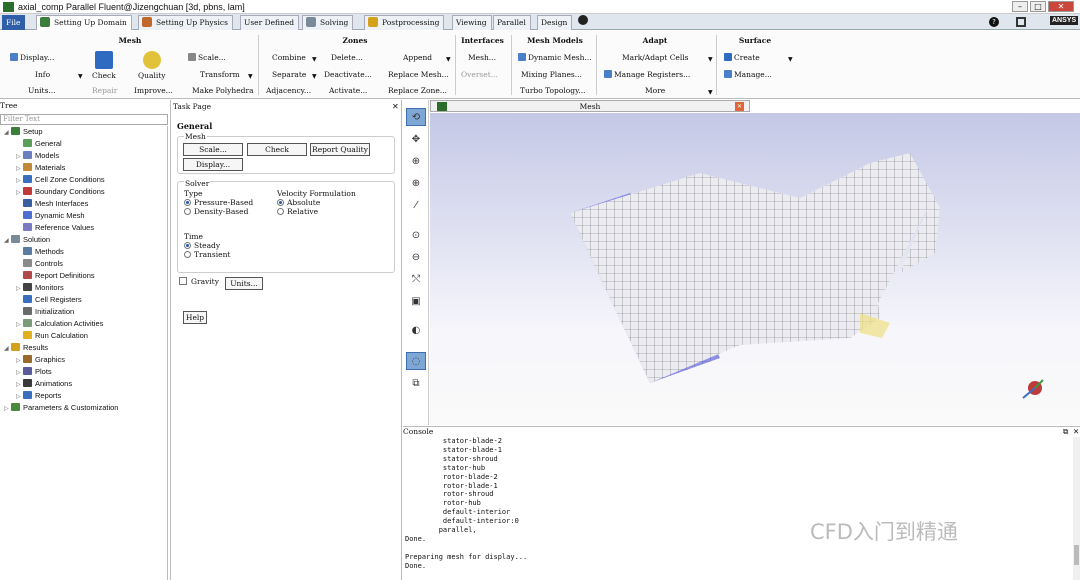  I want to click on zoom-box-icon: ⊕, so click(416, 184).